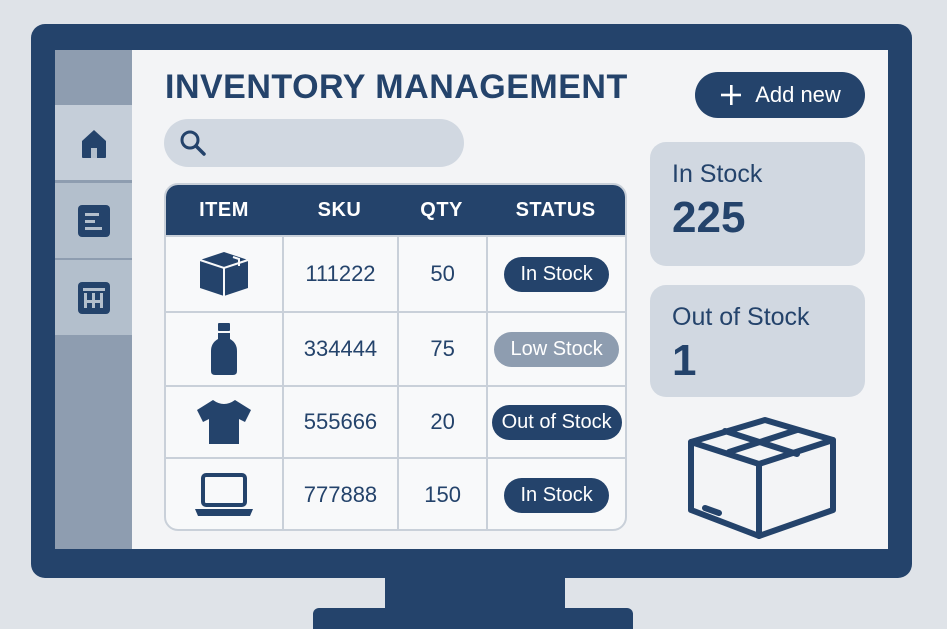 The height and width of the screenshot is (629, 947). I want to click on plus-icon, so click(731, 95).